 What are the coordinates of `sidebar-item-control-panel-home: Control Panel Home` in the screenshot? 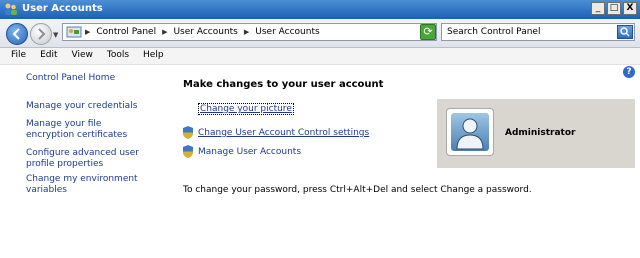 It's located at (96, 78).